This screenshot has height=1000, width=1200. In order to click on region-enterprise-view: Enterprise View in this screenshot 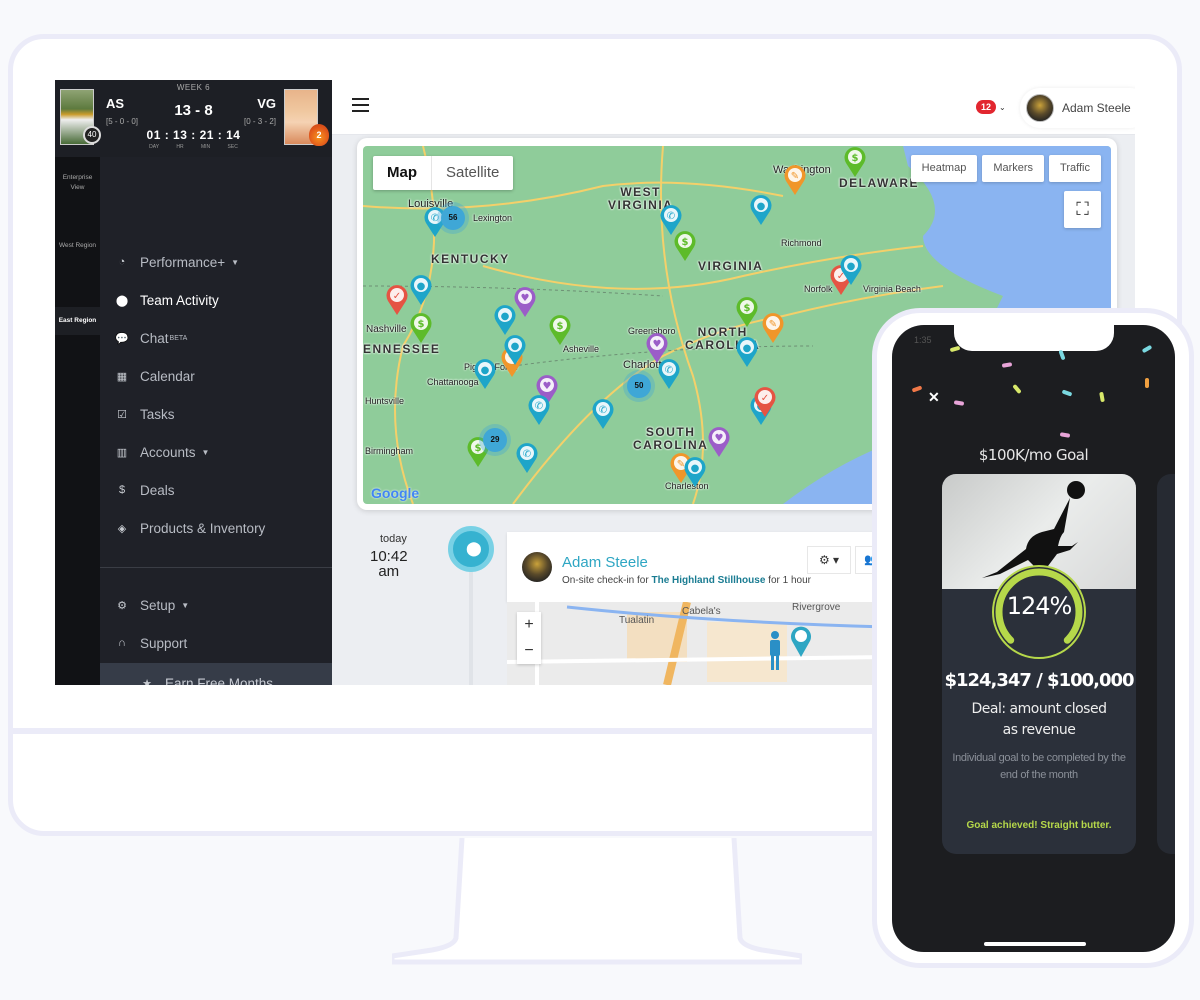, I will do `click(77, 188)`.